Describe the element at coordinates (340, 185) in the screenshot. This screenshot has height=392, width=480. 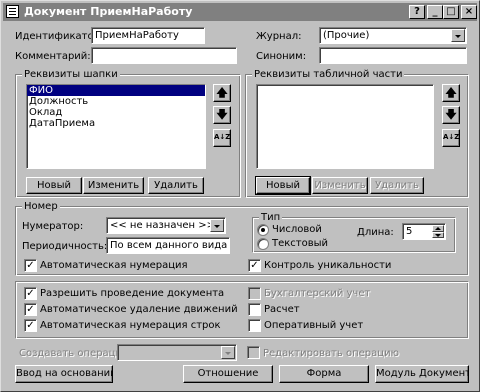
I see `table-edit-button: Изменить` at that location.